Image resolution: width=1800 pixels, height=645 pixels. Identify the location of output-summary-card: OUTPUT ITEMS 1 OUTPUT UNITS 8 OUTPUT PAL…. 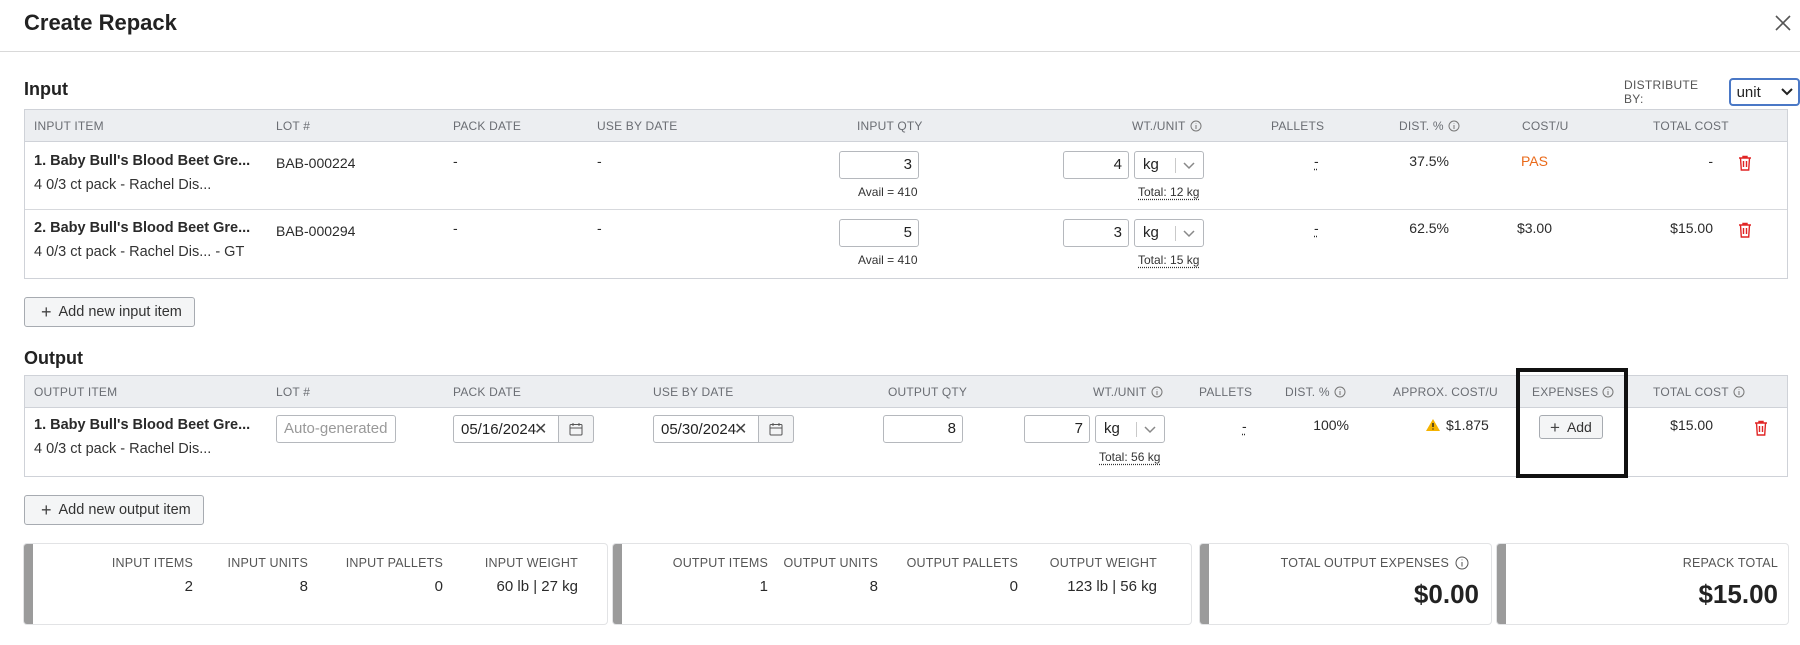
(902, 584).